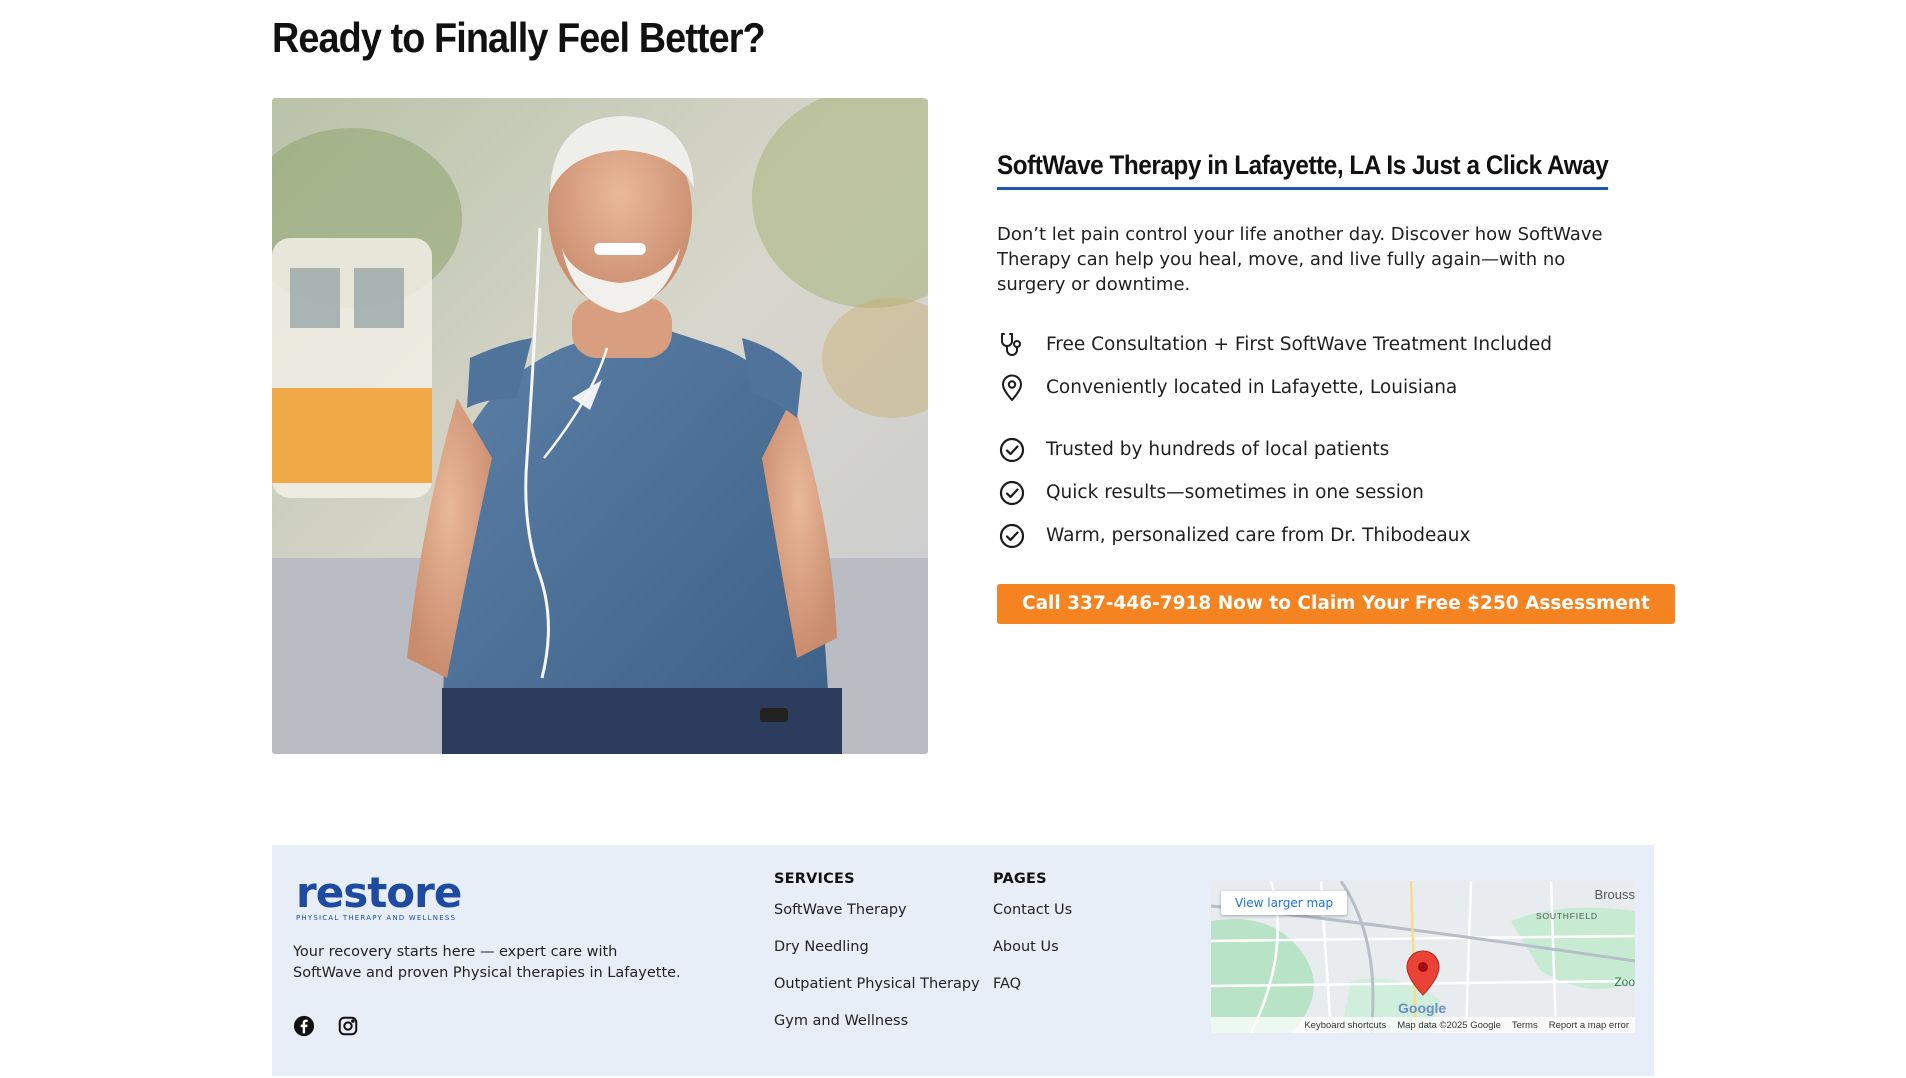  What do you see at coordinates (877, 1031) in the screenshot?
I see `footer-link-gym-wellness: Gym and Wellness` at bounding box center [877, 1031].